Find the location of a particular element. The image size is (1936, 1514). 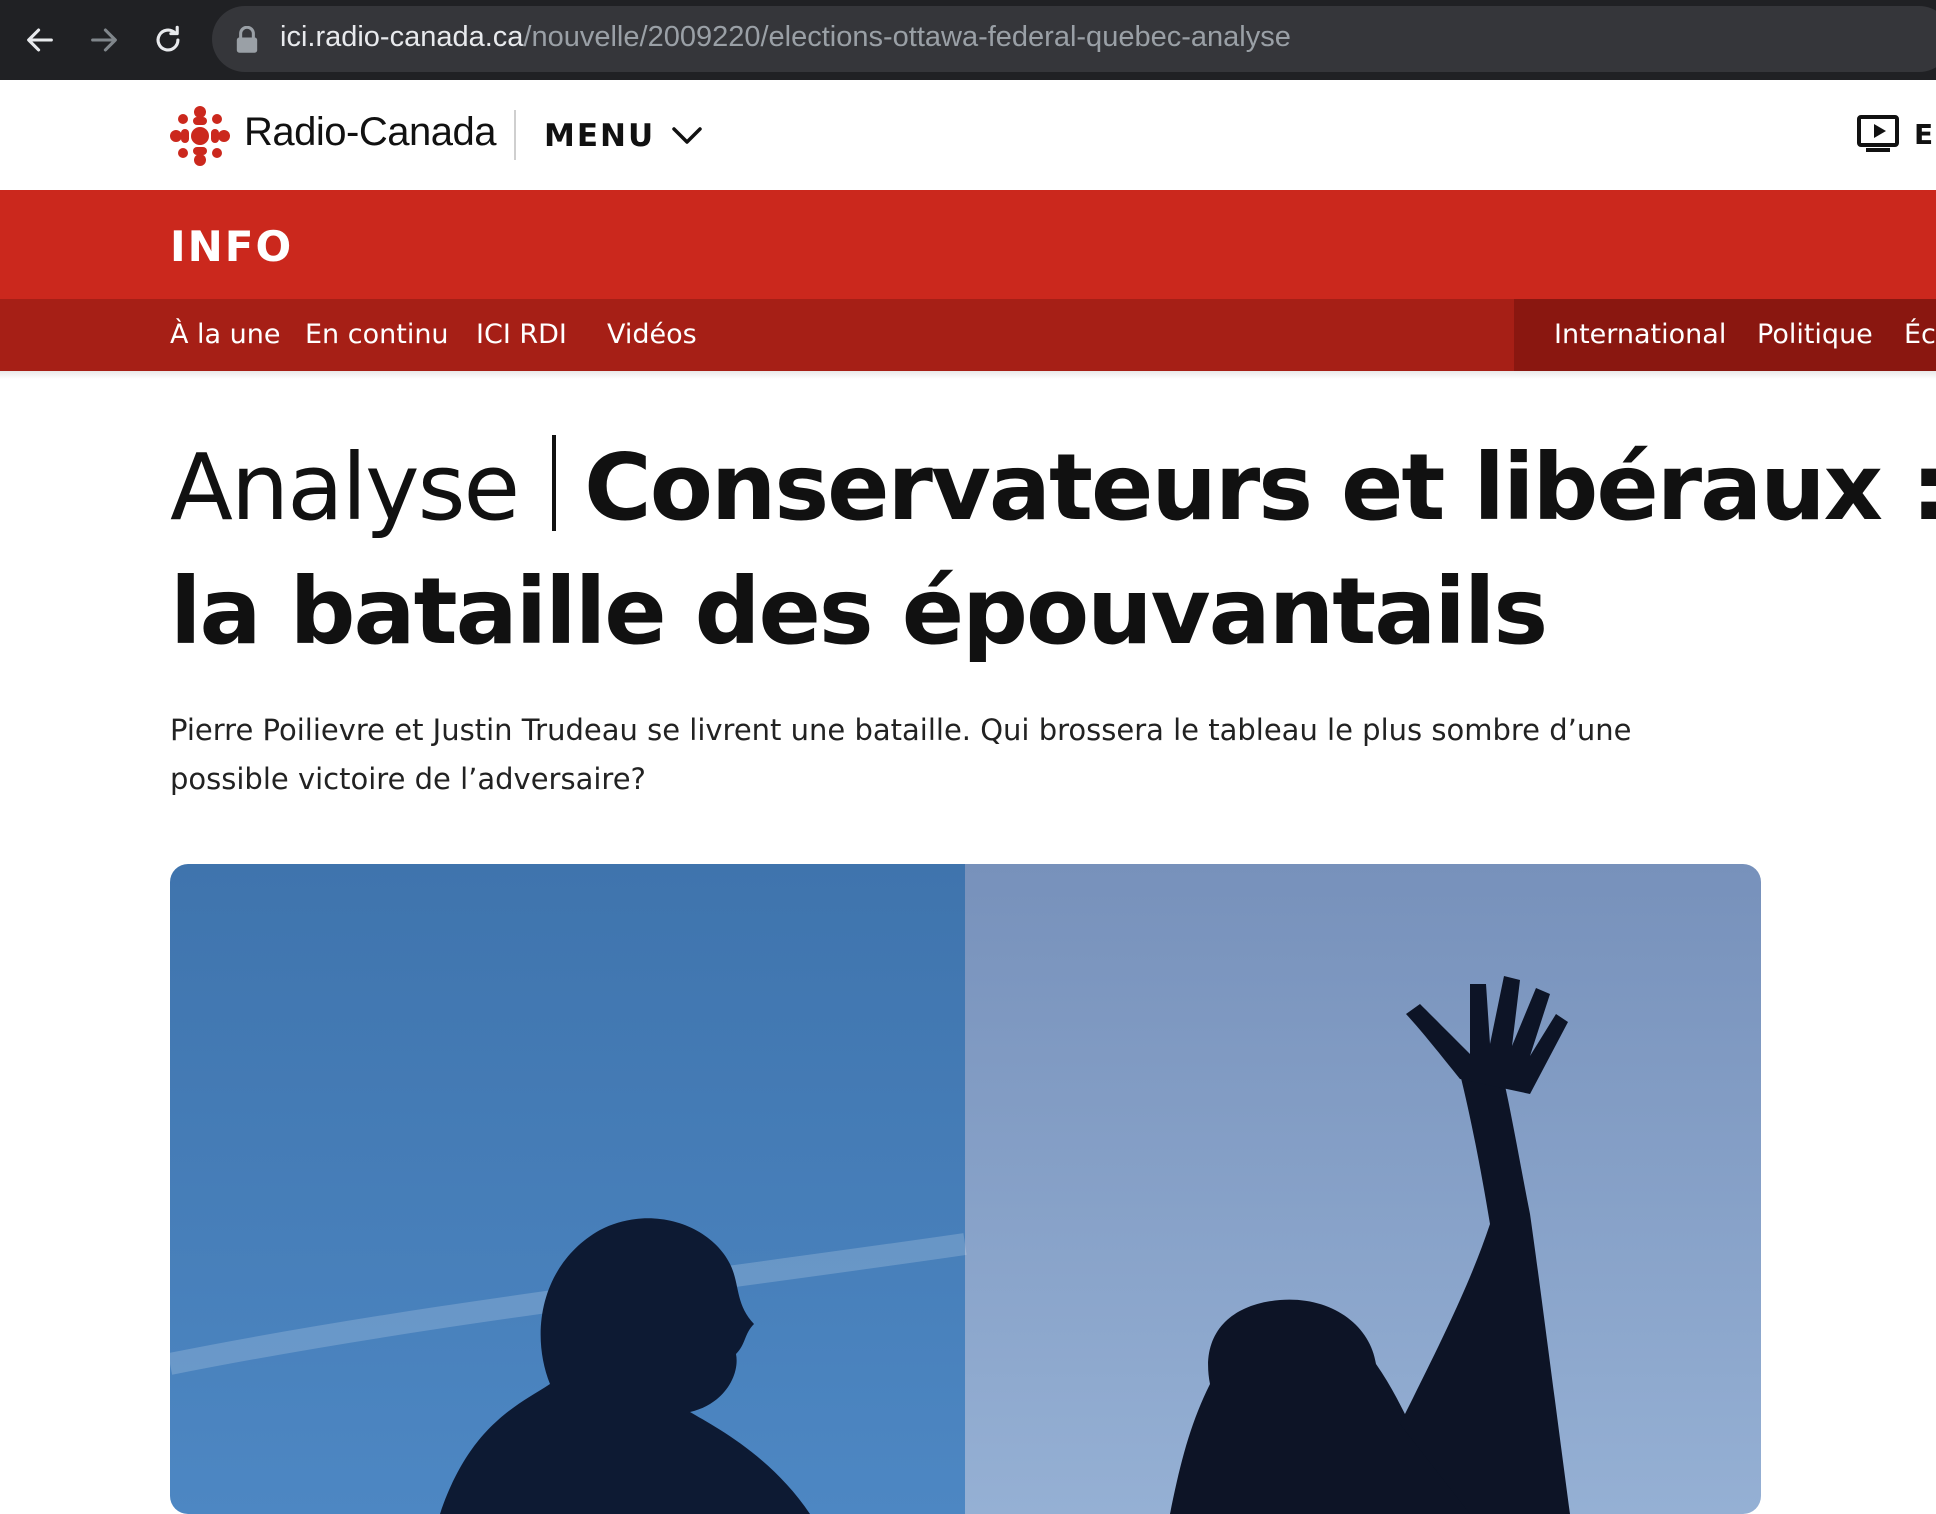

nav-item-international: International is located at coordinates (1640, 334).